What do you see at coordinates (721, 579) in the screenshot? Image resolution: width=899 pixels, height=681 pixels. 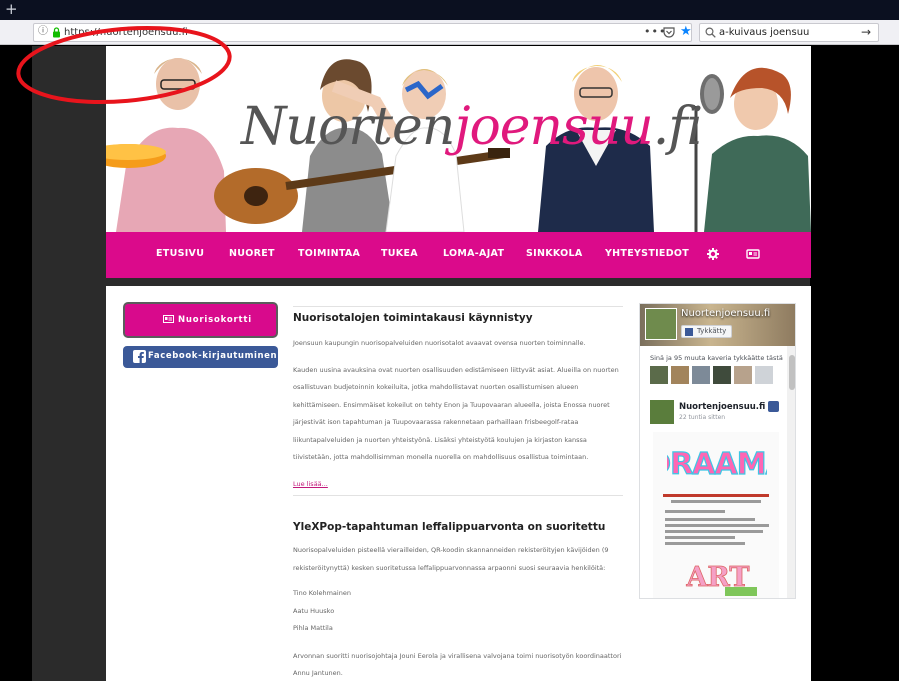 I see `art-poster-title: ART` at bounding box center [721, 579].